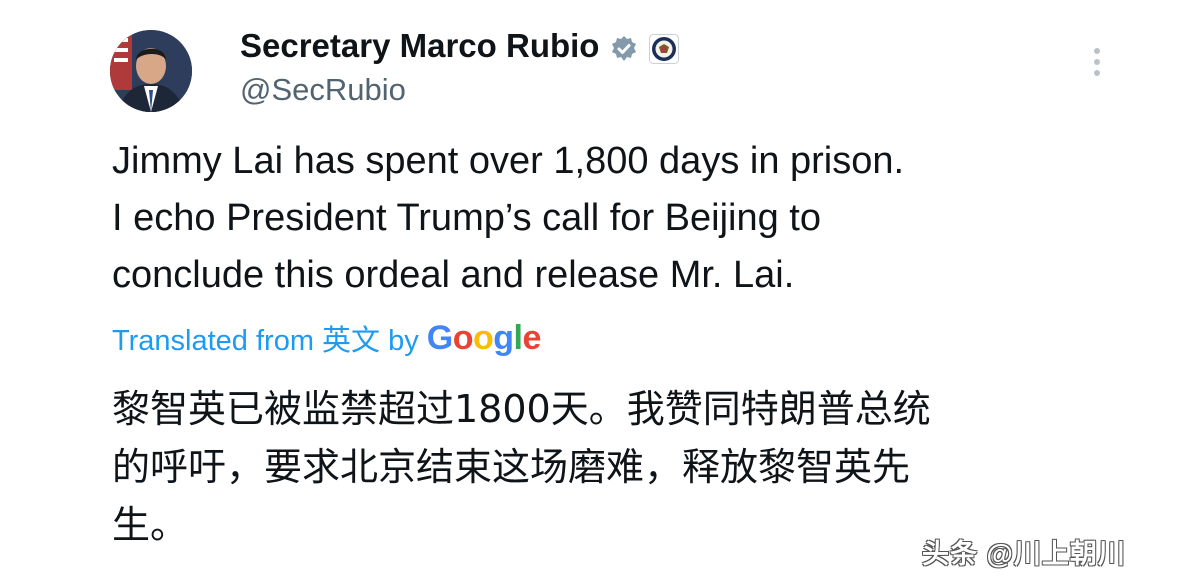 This screenshot has width=1200, height=578. I want to click on avatar, so click(151, 71).